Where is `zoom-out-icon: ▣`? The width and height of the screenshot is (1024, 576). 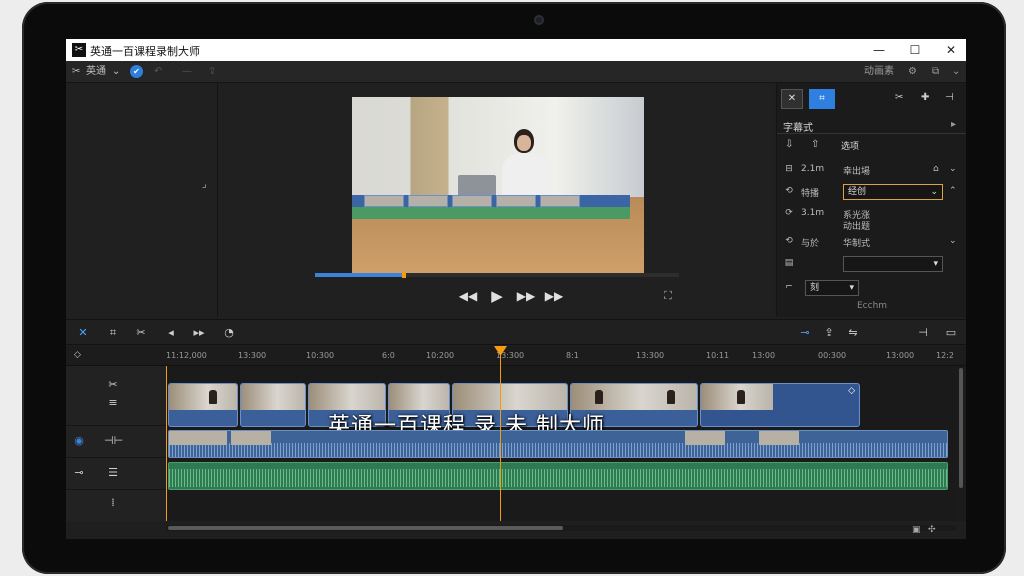
zoom-out-icon: ▣ is located at coordinates (916, 530).